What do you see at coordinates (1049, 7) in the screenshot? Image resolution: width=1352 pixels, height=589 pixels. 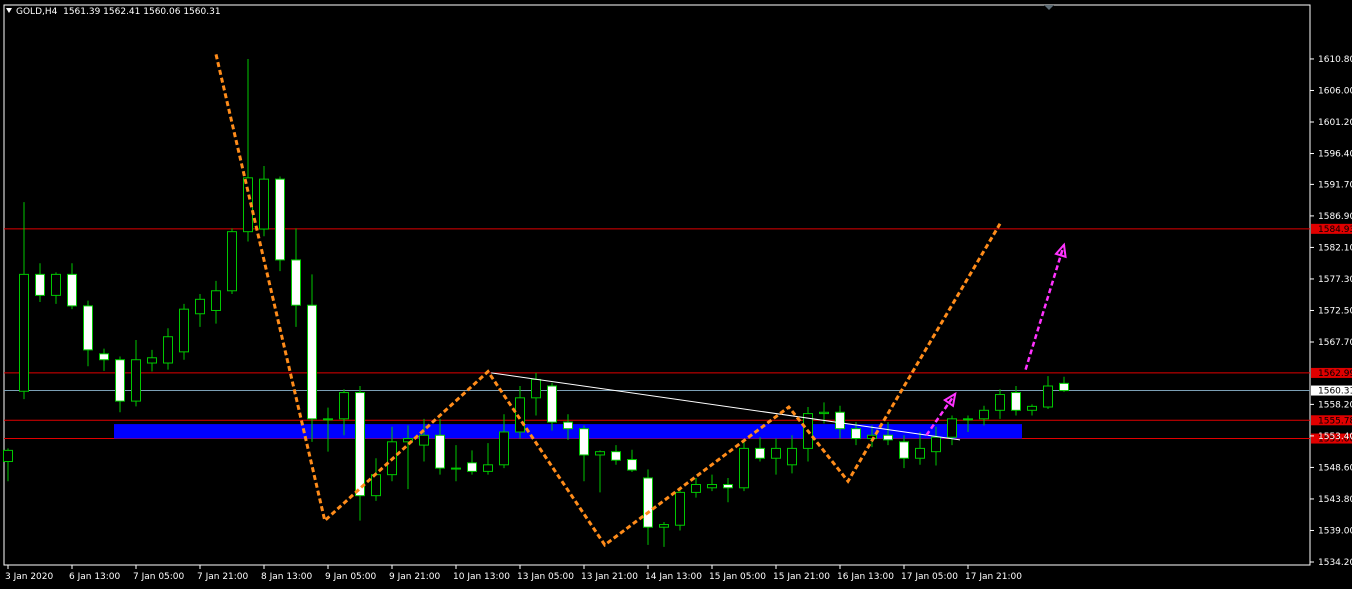 I see `scroll-marker-icon` at bounding box center [1049, 7].